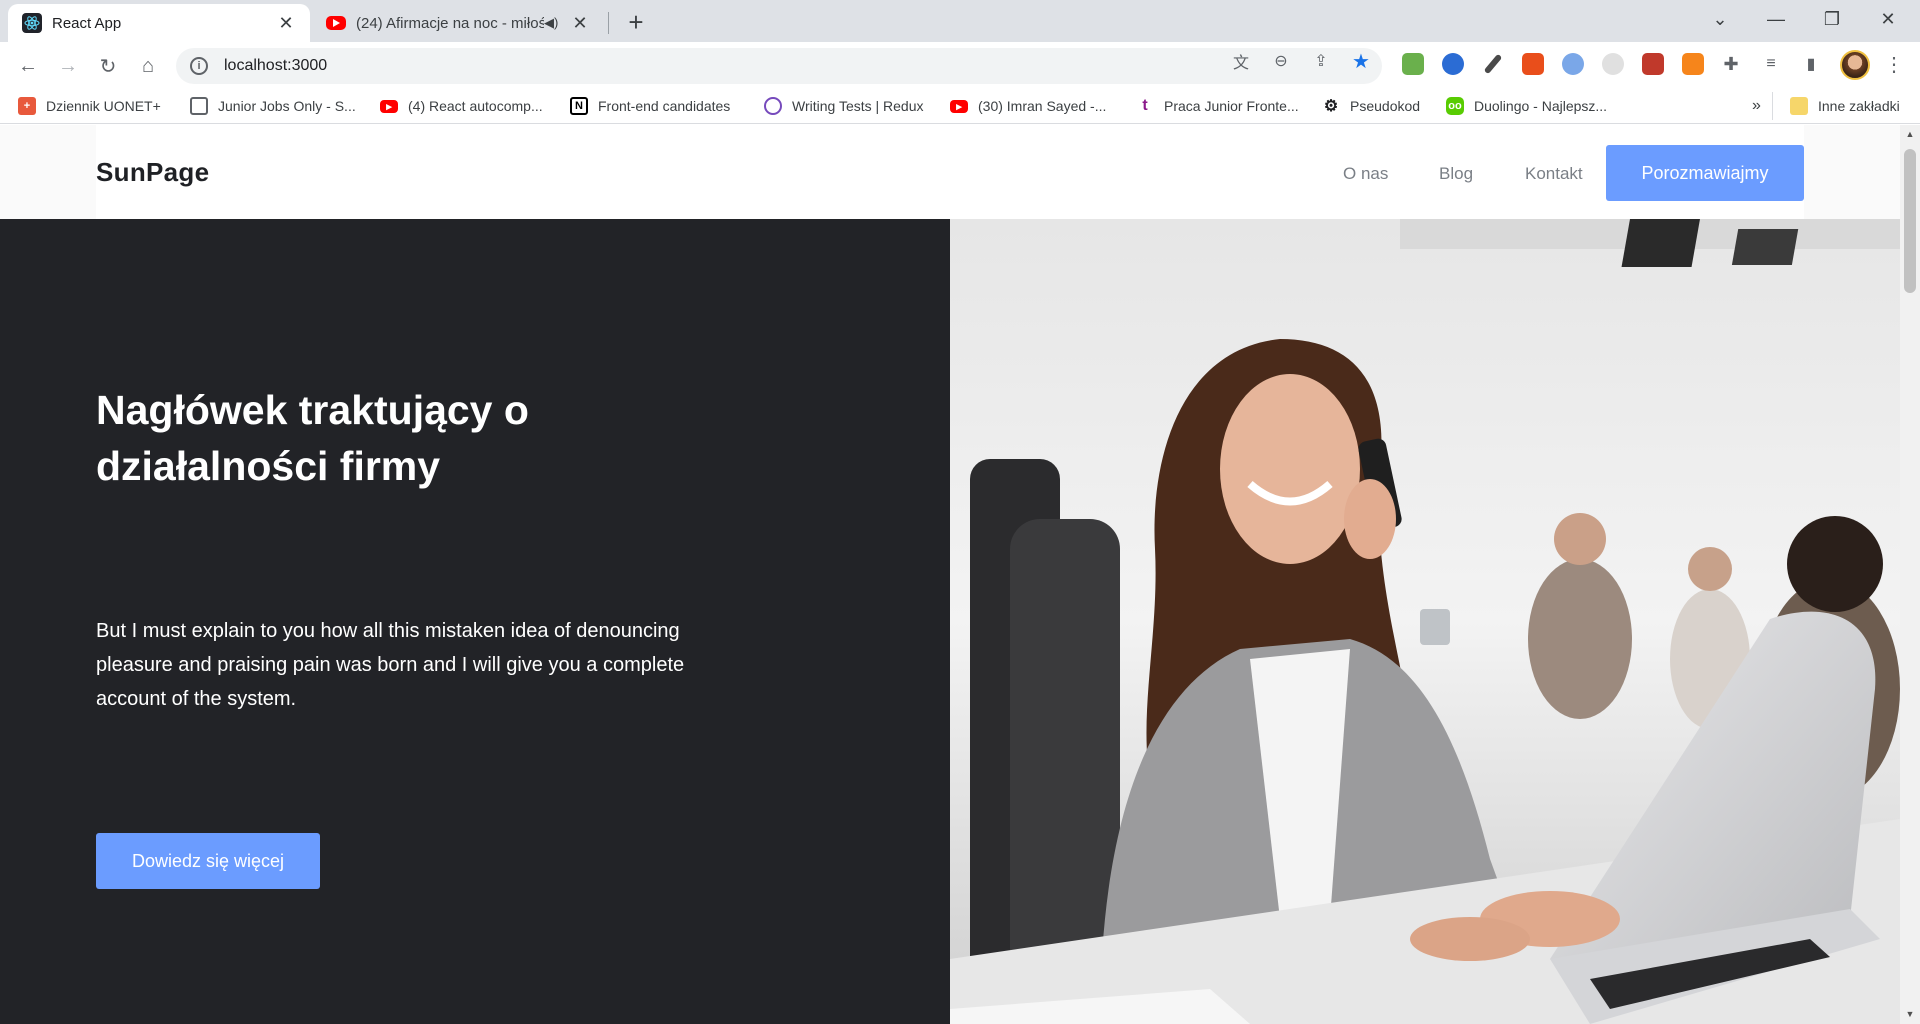 The width and height of the screenshot is (1920, 1024). What do you see at coordinates (68, 66) in the screenshot?
I see `forward-button: →` at bounding box center [68, 66].